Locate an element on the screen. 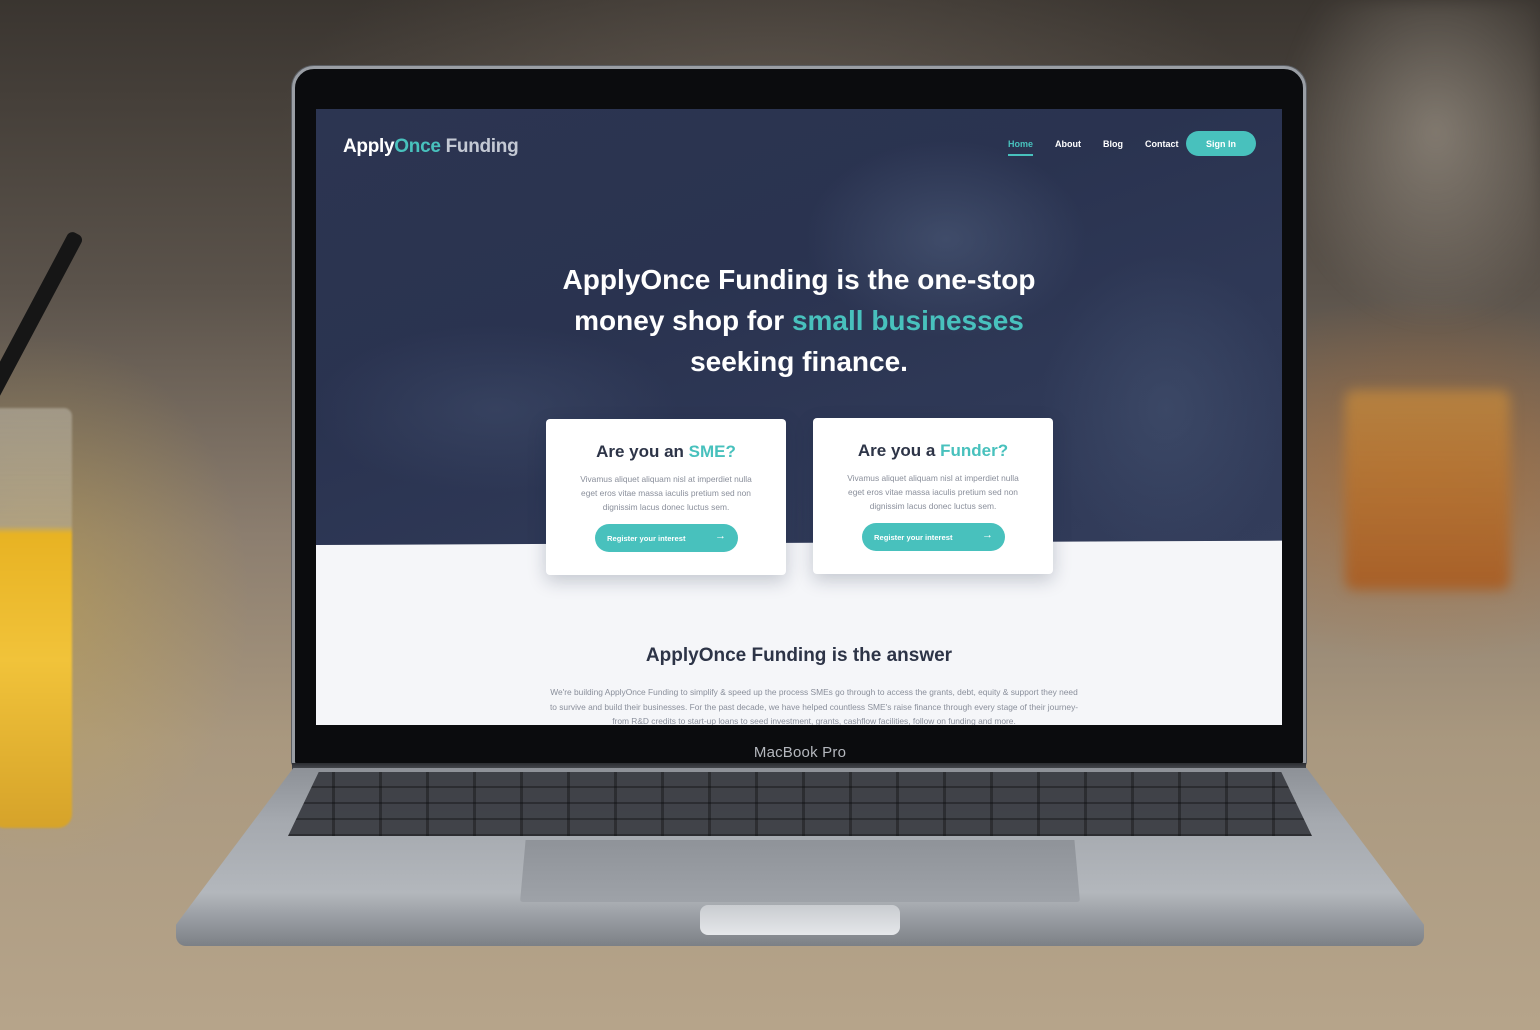 This screenshot has height=1030, width=1540. sme-register-button-label: Register your interest is located at coordinates (646, 538).